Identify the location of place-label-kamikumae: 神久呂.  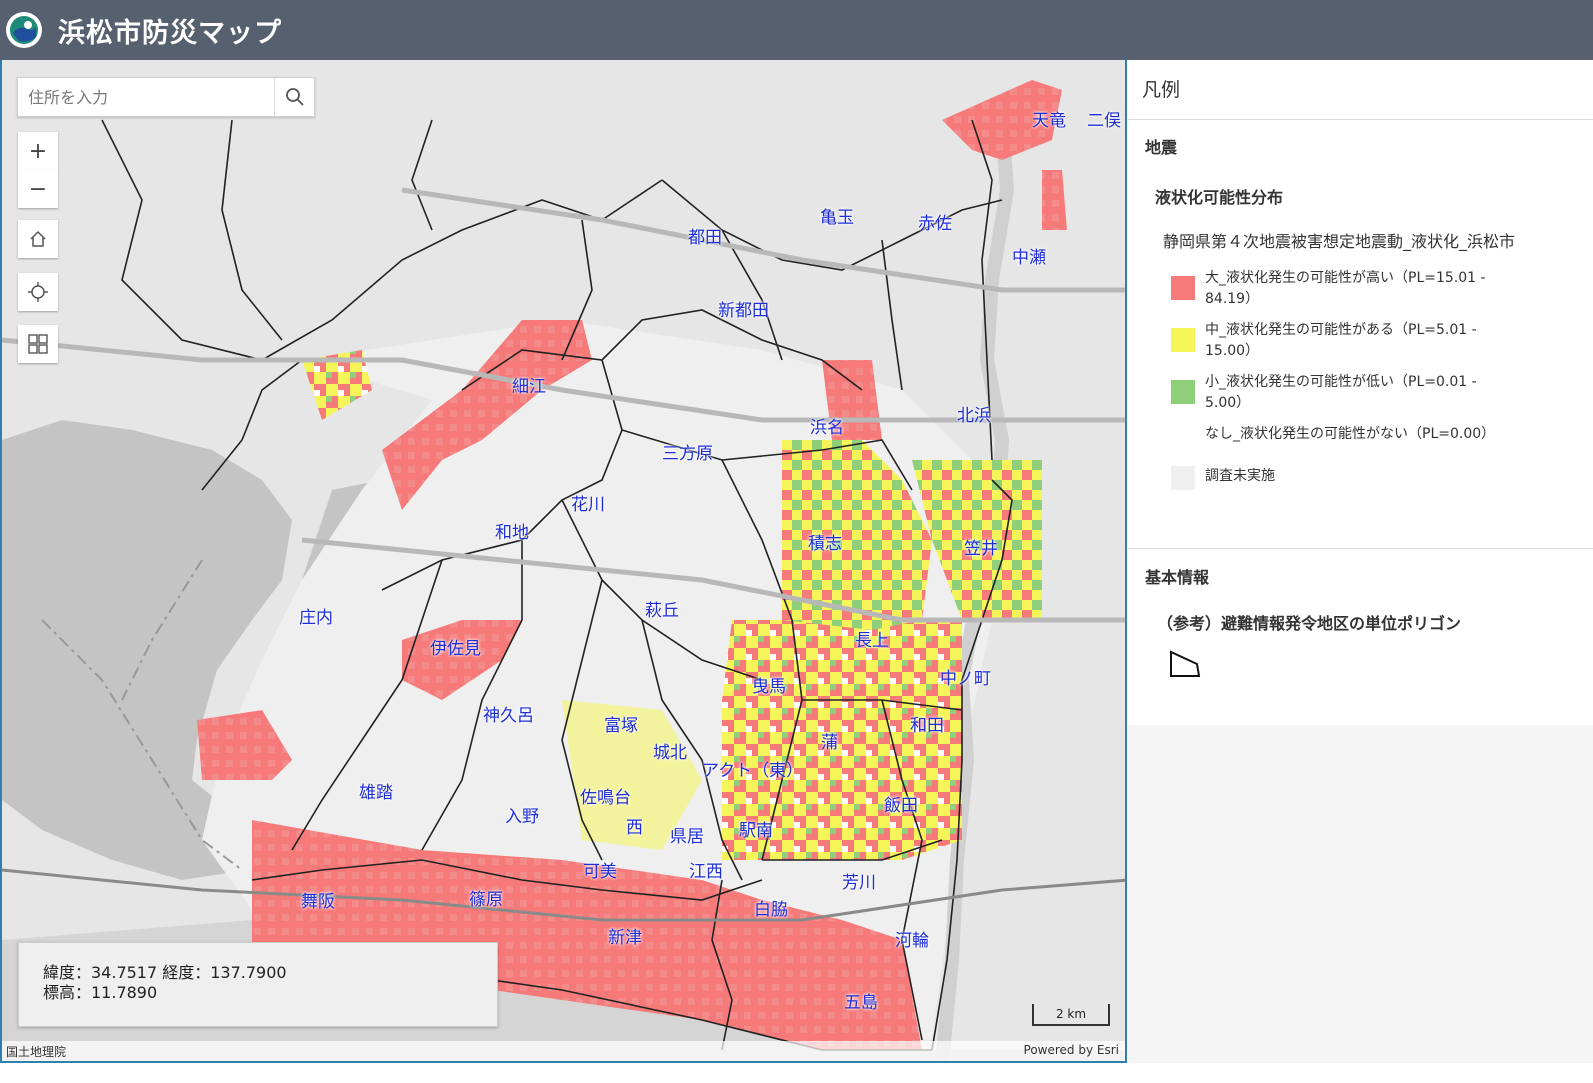
(508, 716).